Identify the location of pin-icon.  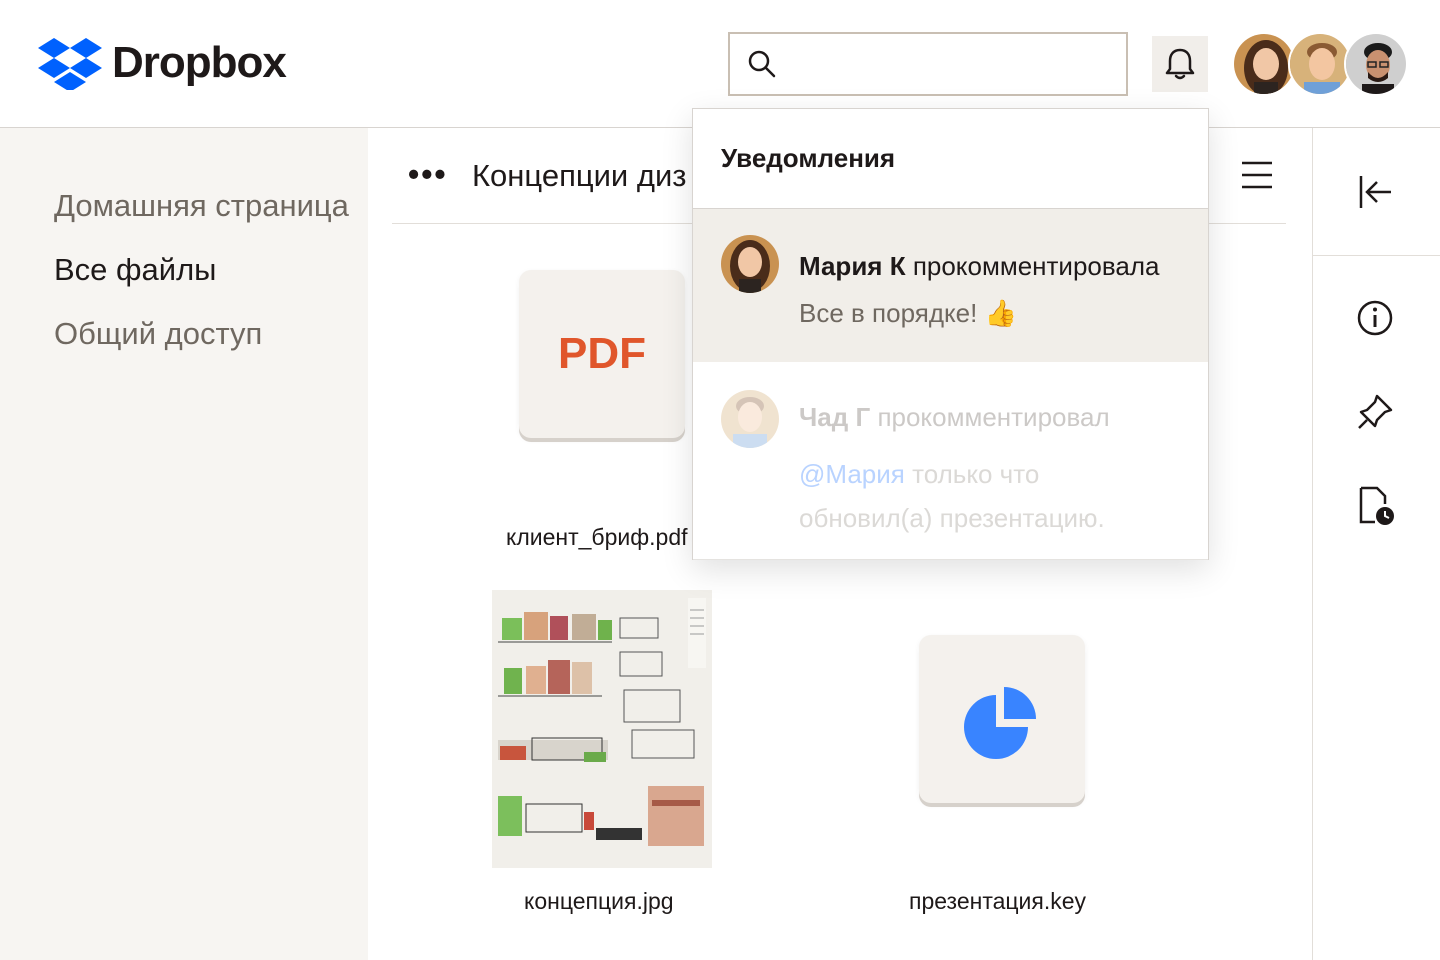
(1375, 414).